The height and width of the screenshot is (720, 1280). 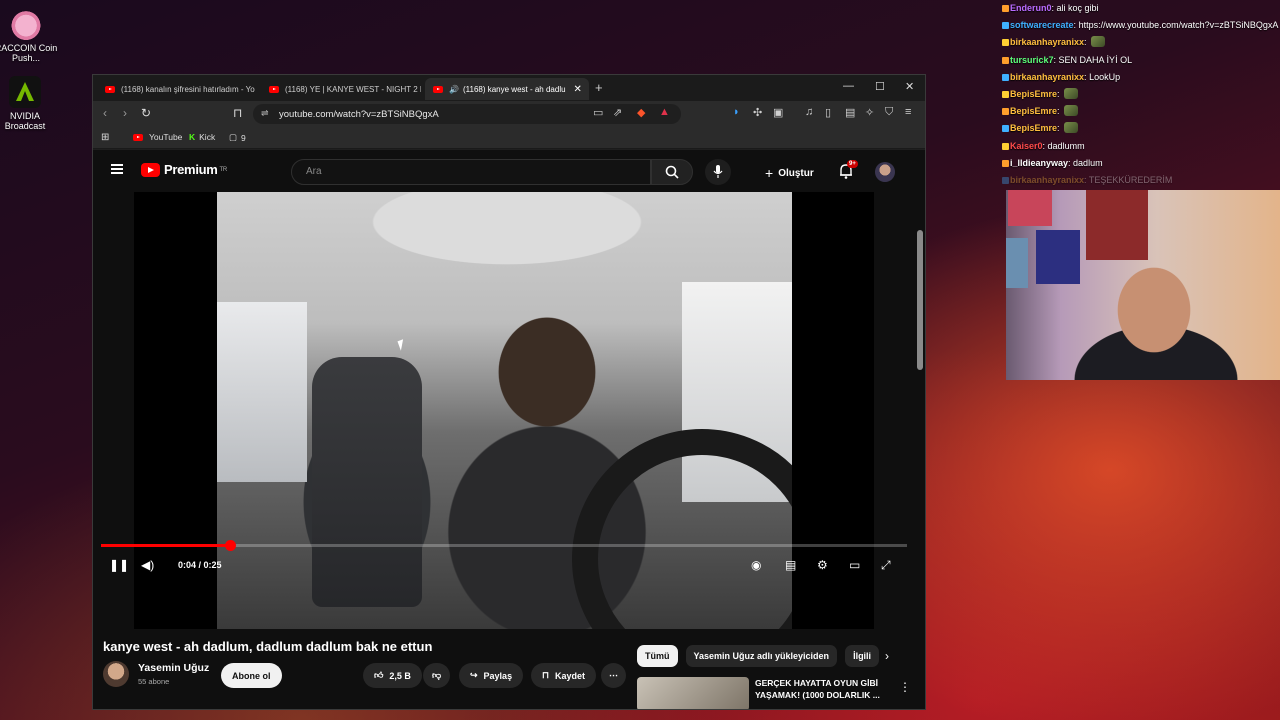 What do you see at coordinates (147, 565) in the screenshot?
I see `volume-icon: ◀)` at bounding box center [147, 565].